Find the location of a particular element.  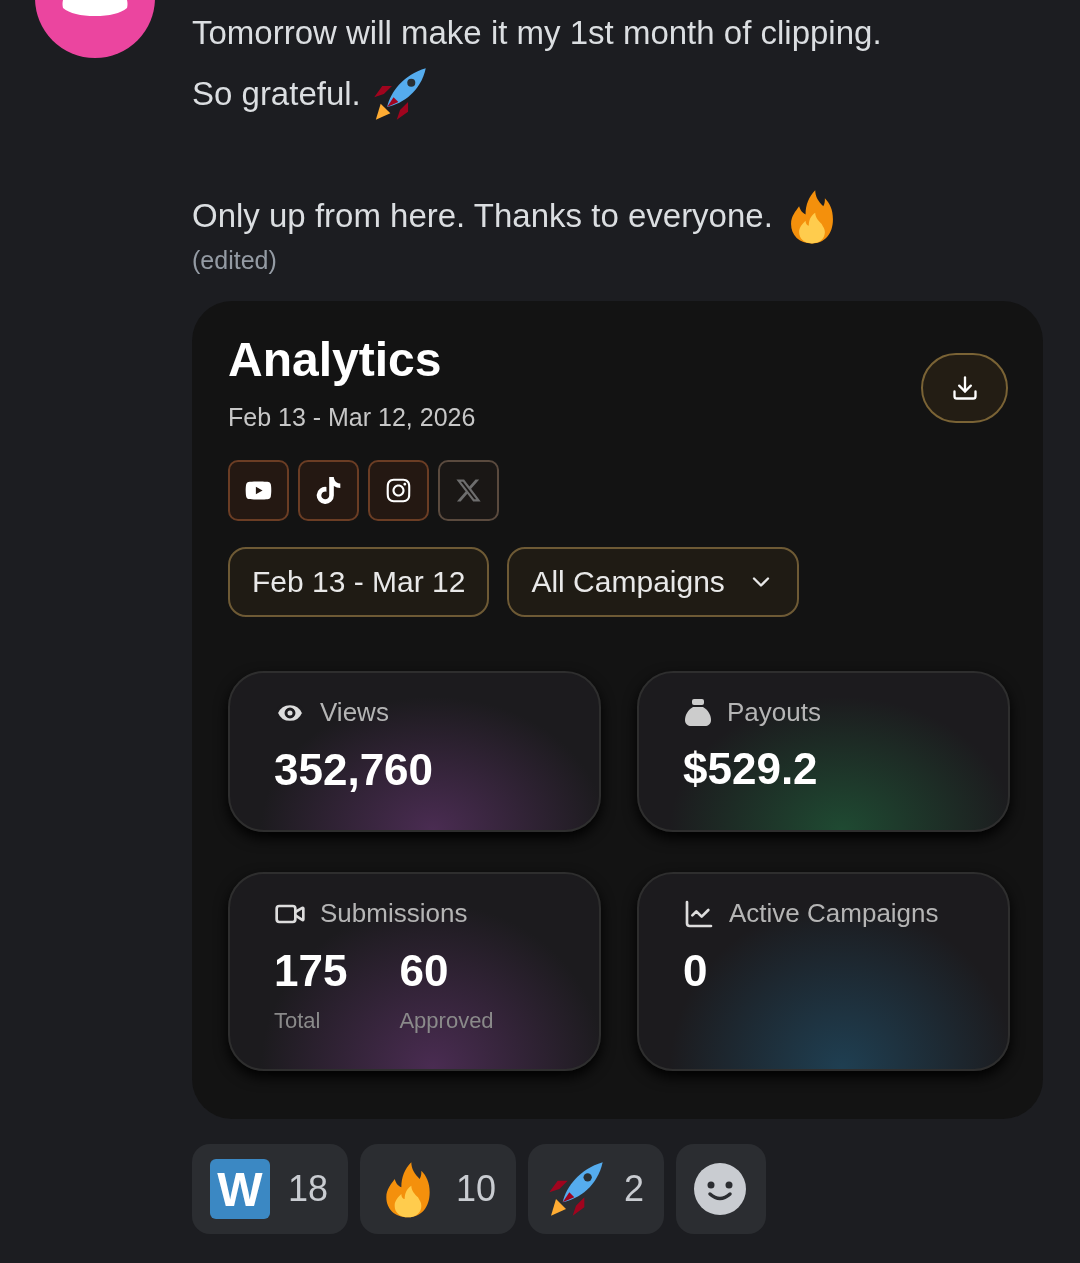

stat-label: Active Campaigns is located at coordinates (834, 914).